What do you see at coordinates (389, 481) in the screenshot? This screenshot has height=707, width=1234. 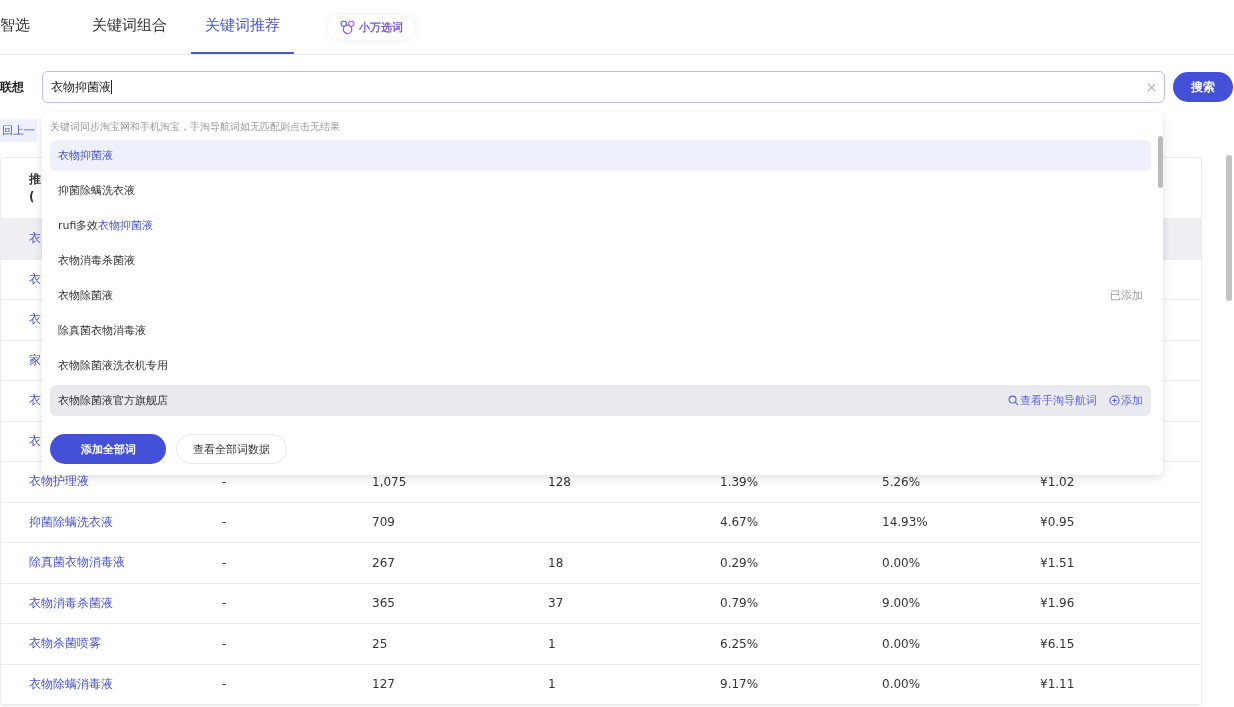 I see `table-cell: 1,075` at bounding box center [389, 481].